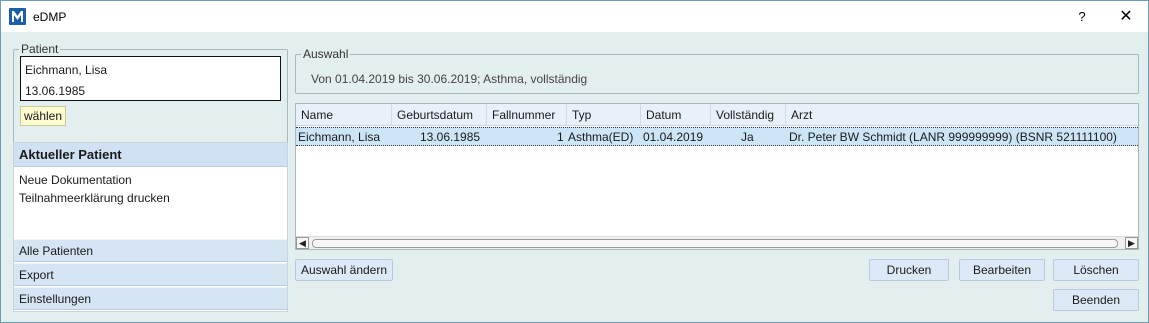  Describe the element at coordinates (150, 250) in the screenshot. I see `nav-section-all-patients: Alle Patienten` at that location.